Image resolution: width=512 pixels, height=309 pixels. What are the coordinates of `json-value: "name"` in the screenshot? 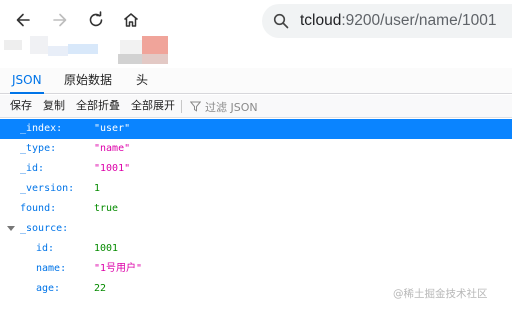 It's located at (112, 148).